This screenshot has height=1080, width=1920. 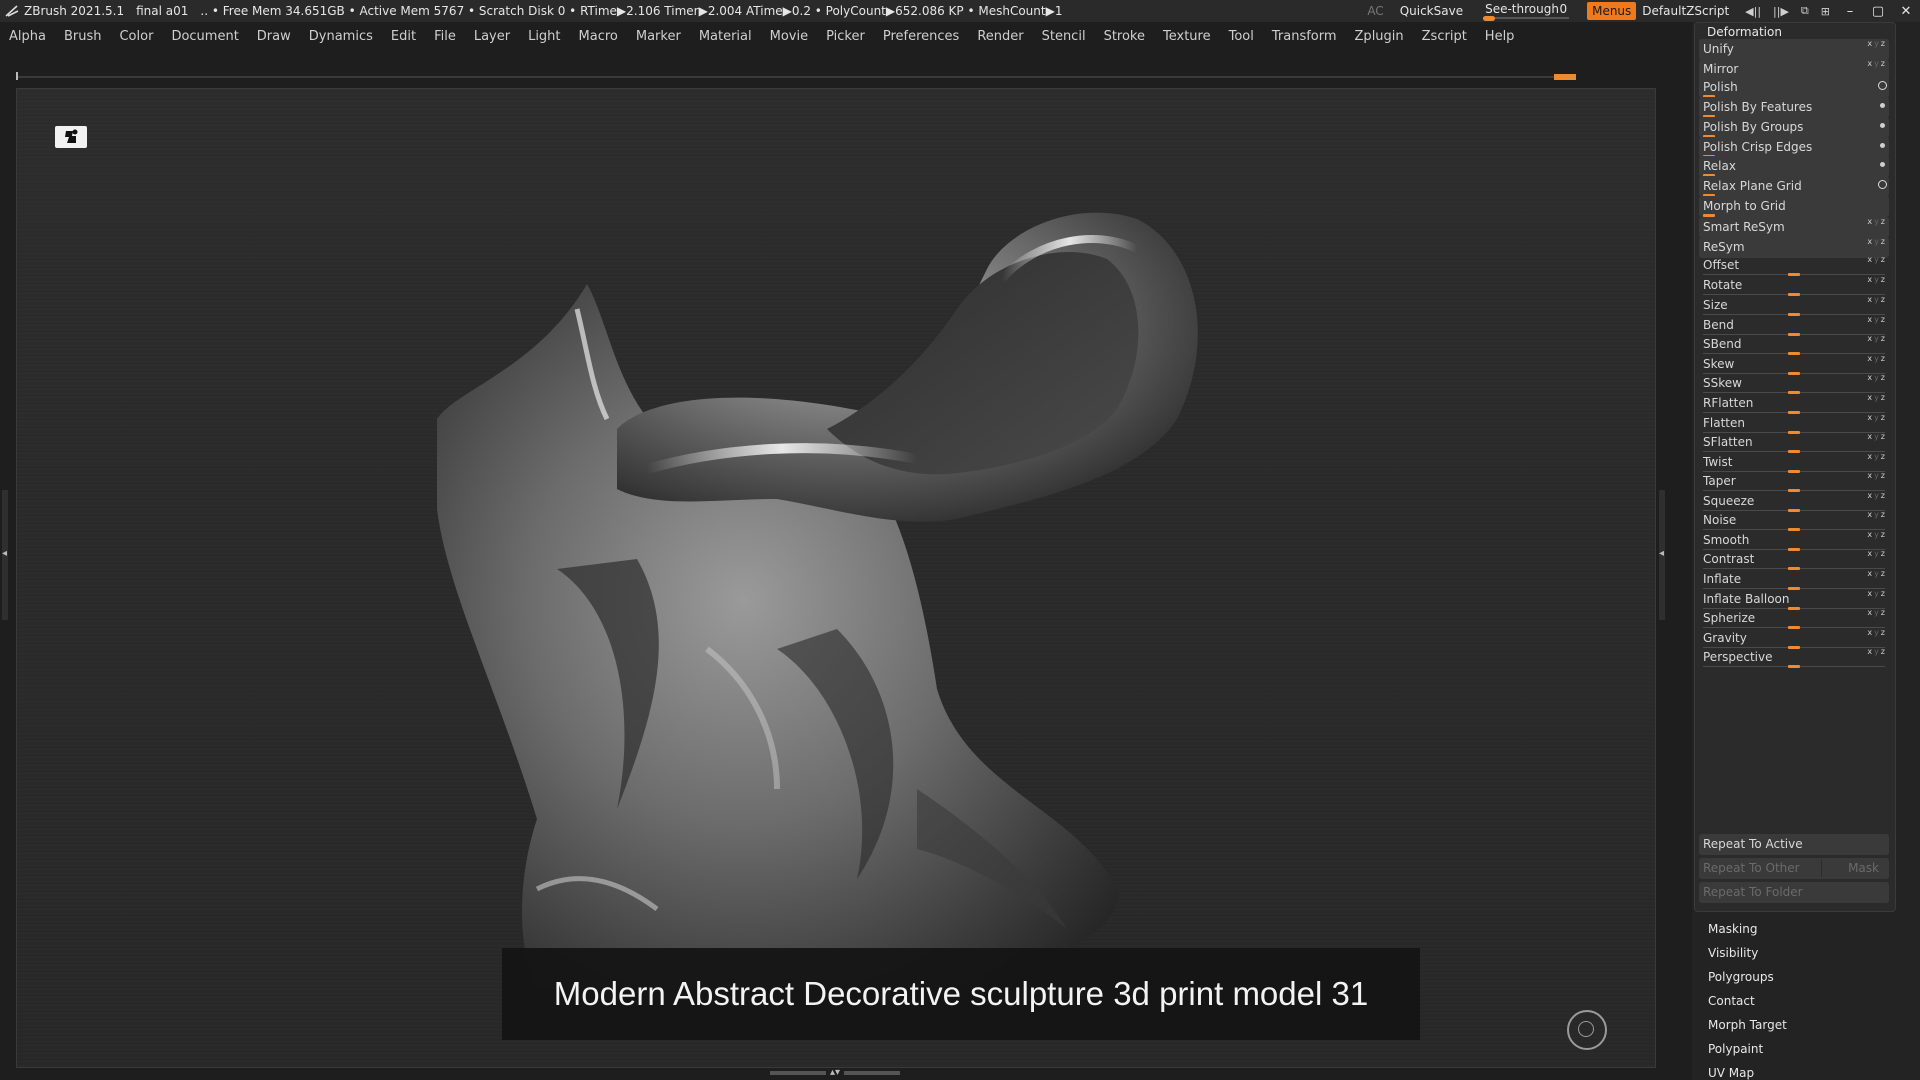 I want to click on layout-right-icon: ||▶, so click(x=1781, y=11).